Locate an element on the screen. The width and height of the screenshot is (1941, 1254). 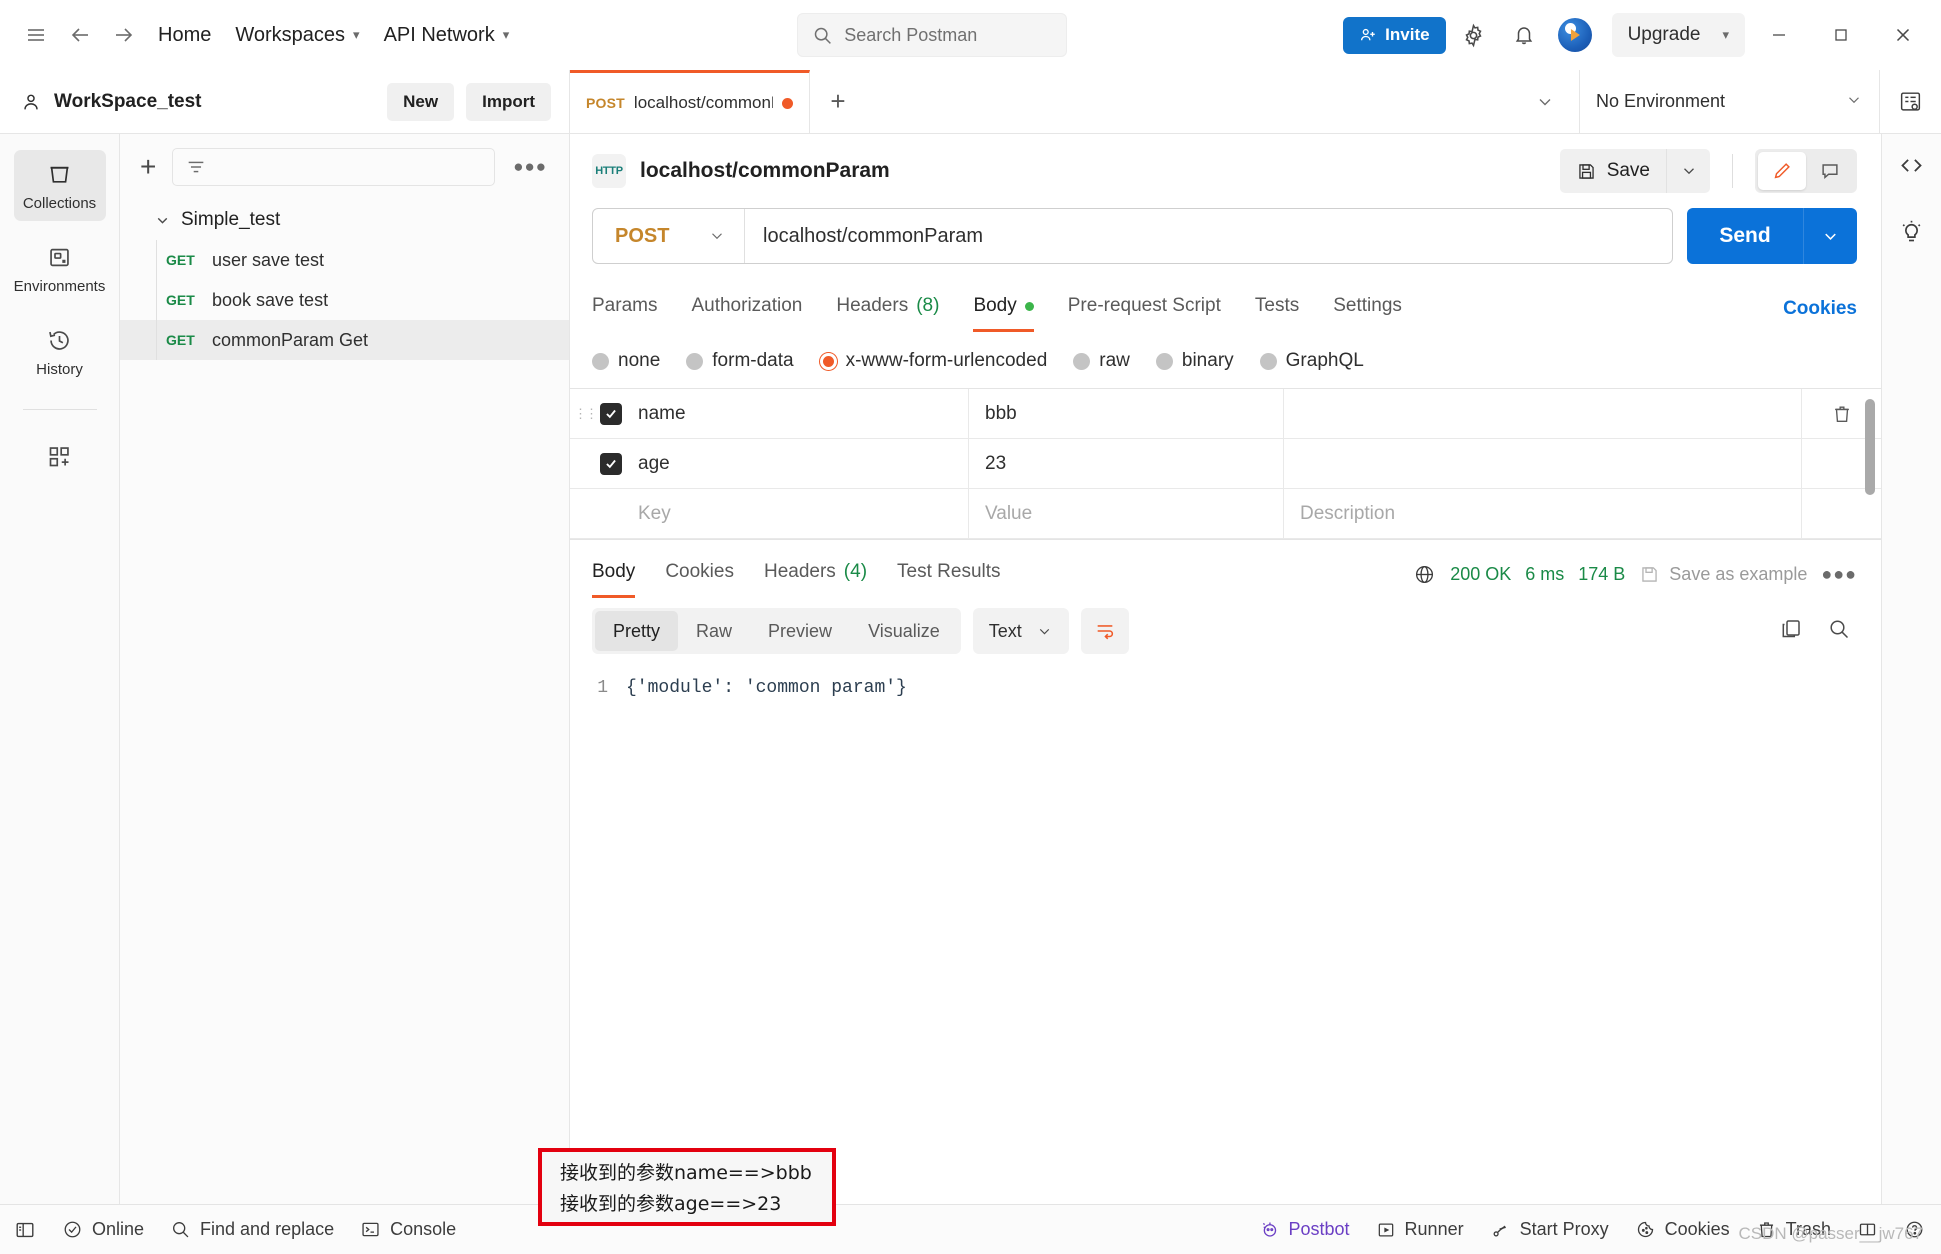
response-format-selector: Text is located at coordinates (1020, 631).